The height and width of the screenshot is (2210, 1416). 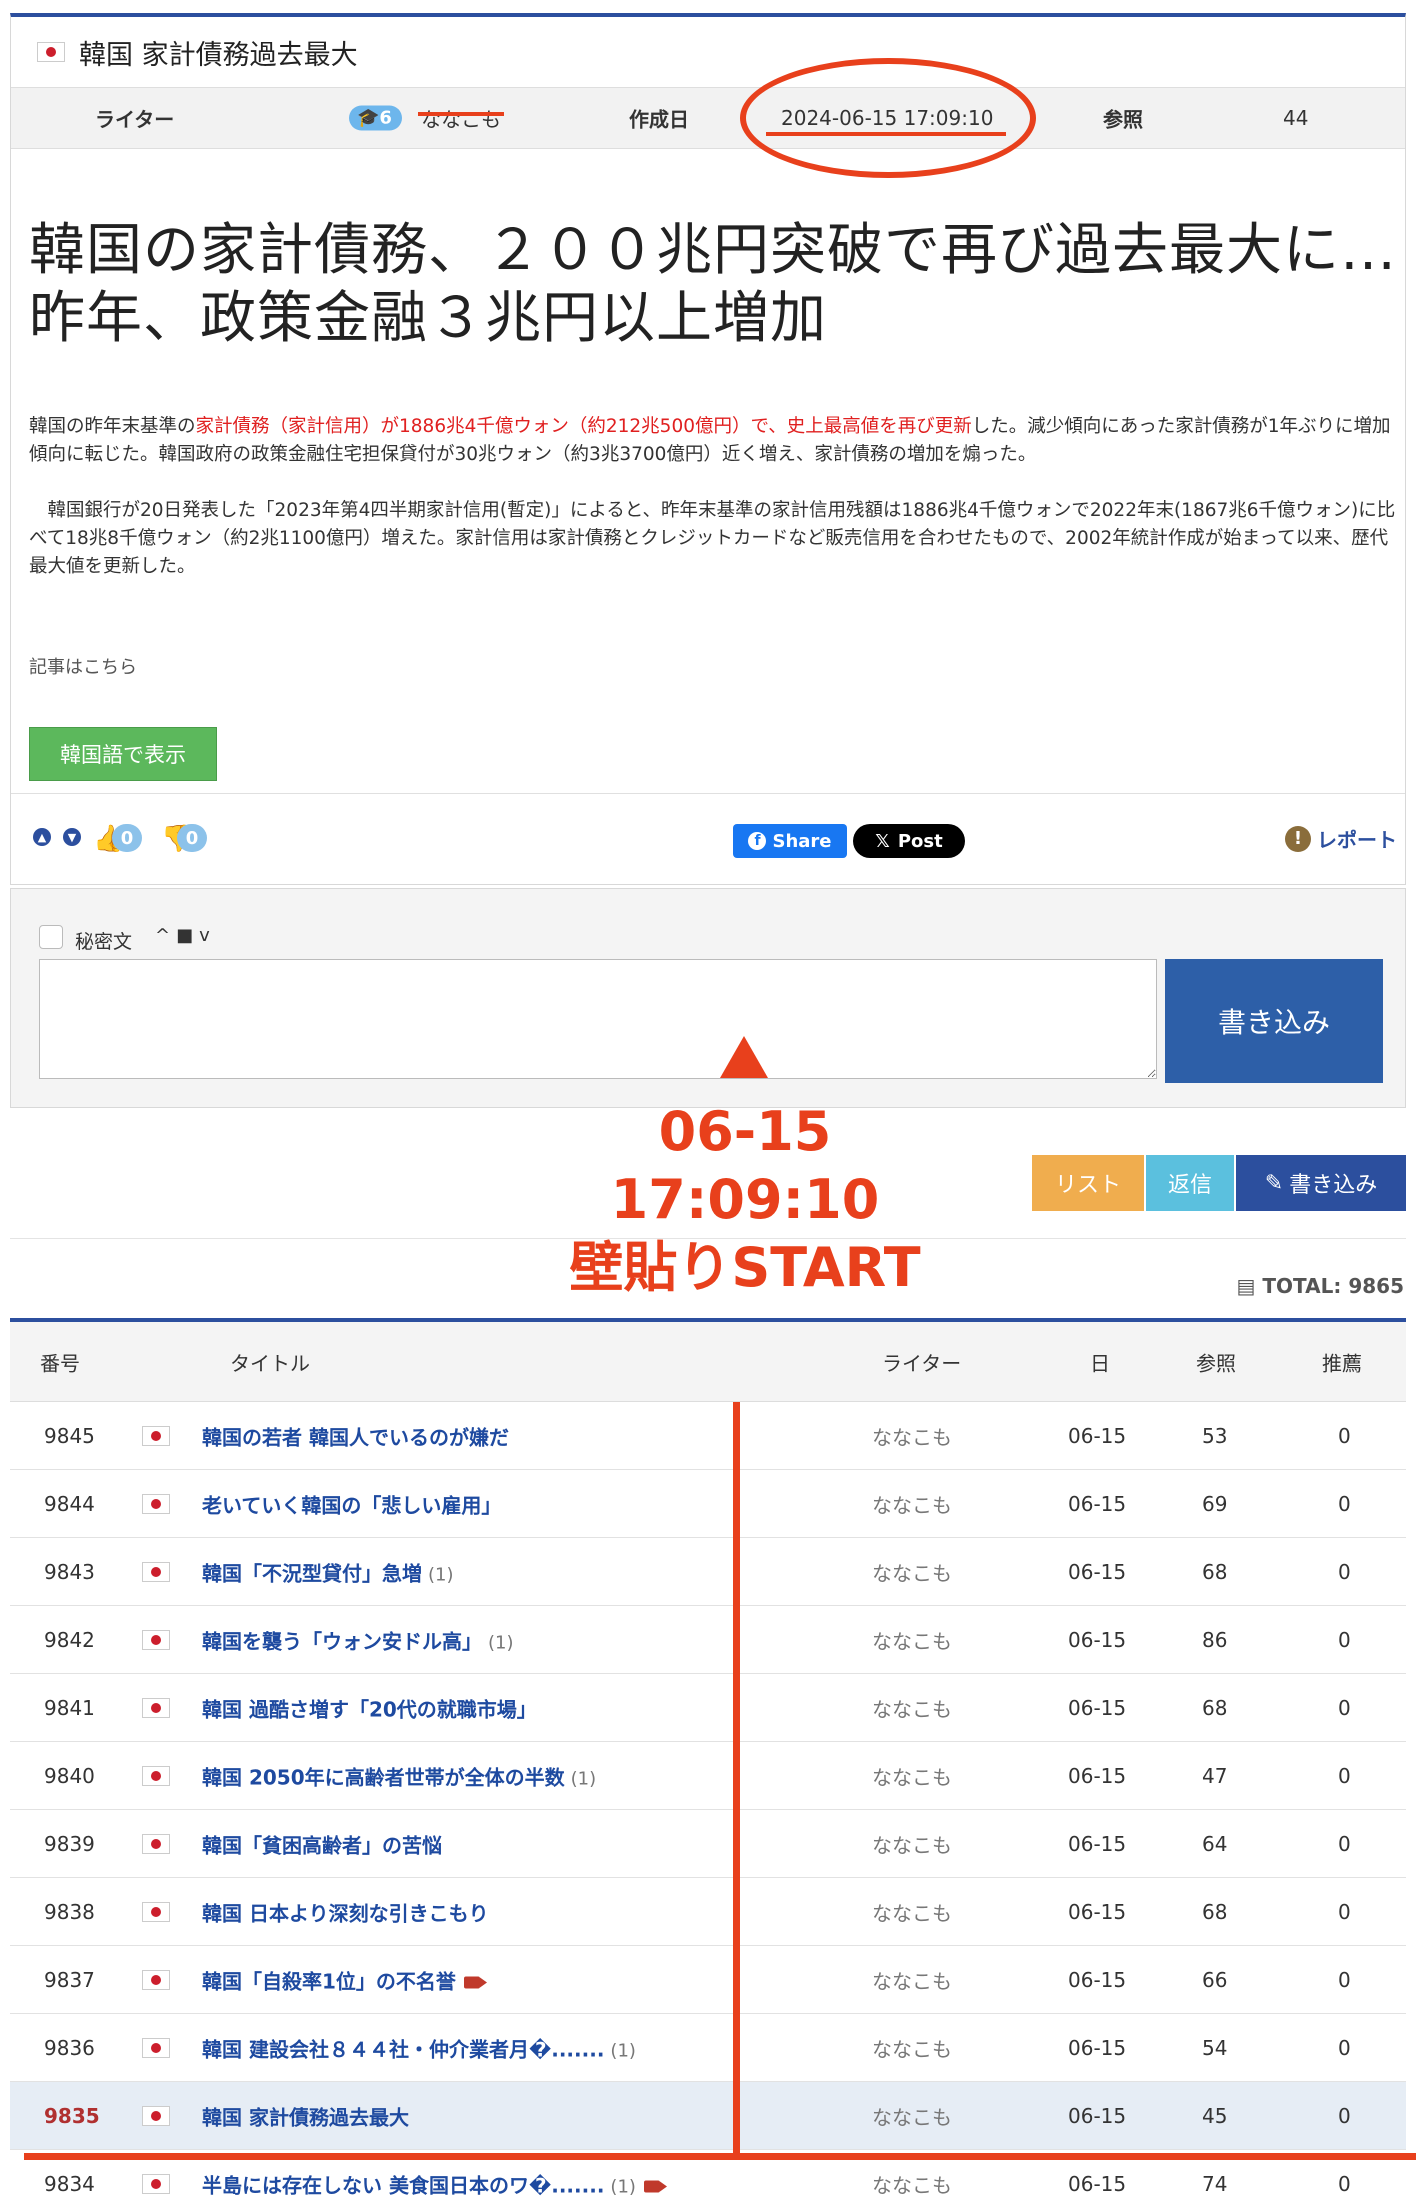 What do you see at coordinates (344, 1979) in the screenshot?
I see `row-title-link: 韓国「自殺率1位」の不名誉` at bounding box center [344, 1979].